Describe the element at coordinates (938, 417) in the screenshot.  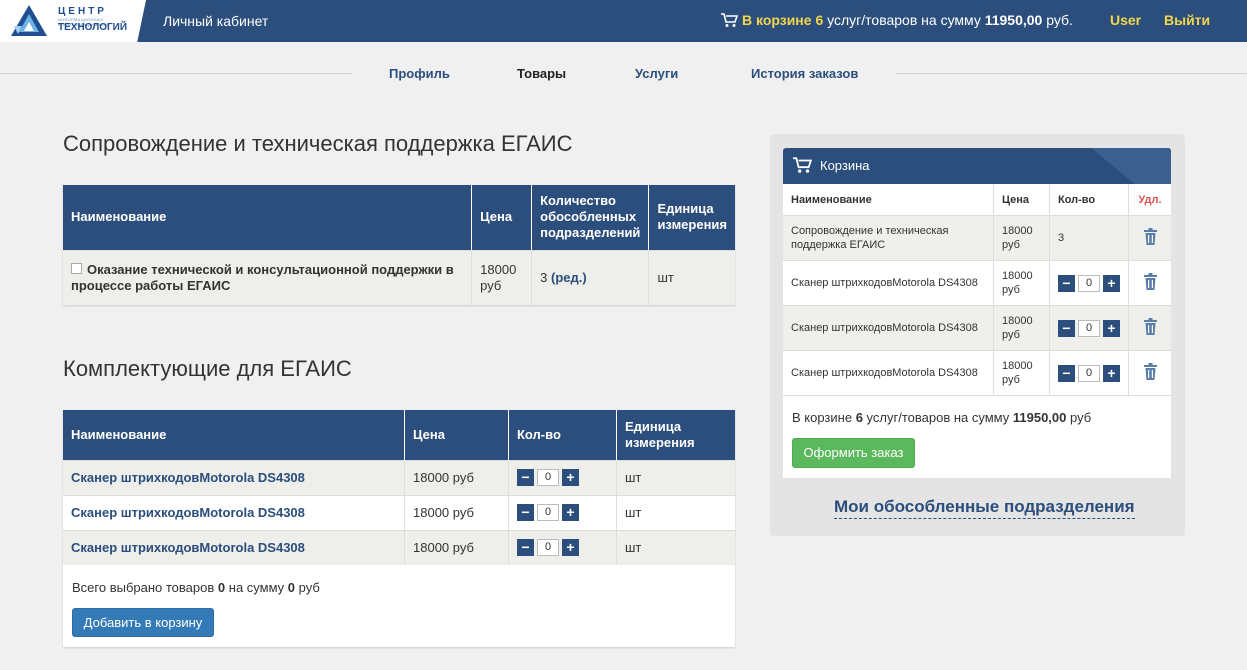
I see `cart-total-mid: услуг/товаров на сумму` at that location.